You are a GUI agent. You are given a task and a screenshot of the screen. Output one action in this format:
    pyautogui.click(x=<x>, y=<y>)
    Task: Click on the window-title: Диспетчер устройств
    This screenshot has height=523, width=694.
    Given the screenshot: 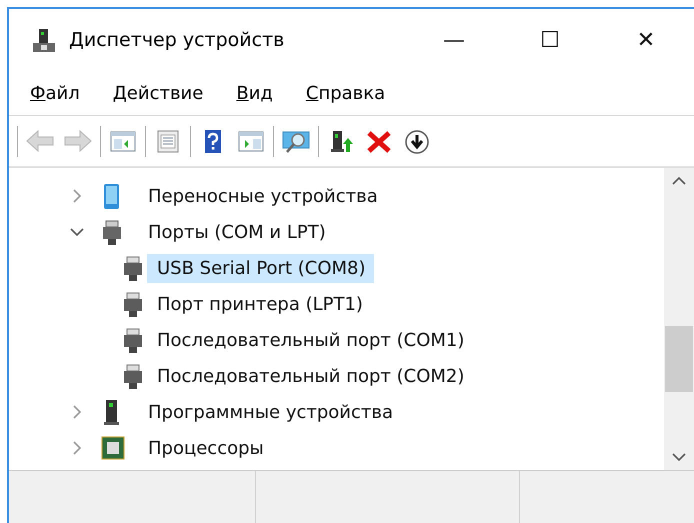 What is the action you would take?
    pyautogui.click(x=177, y=40)
    